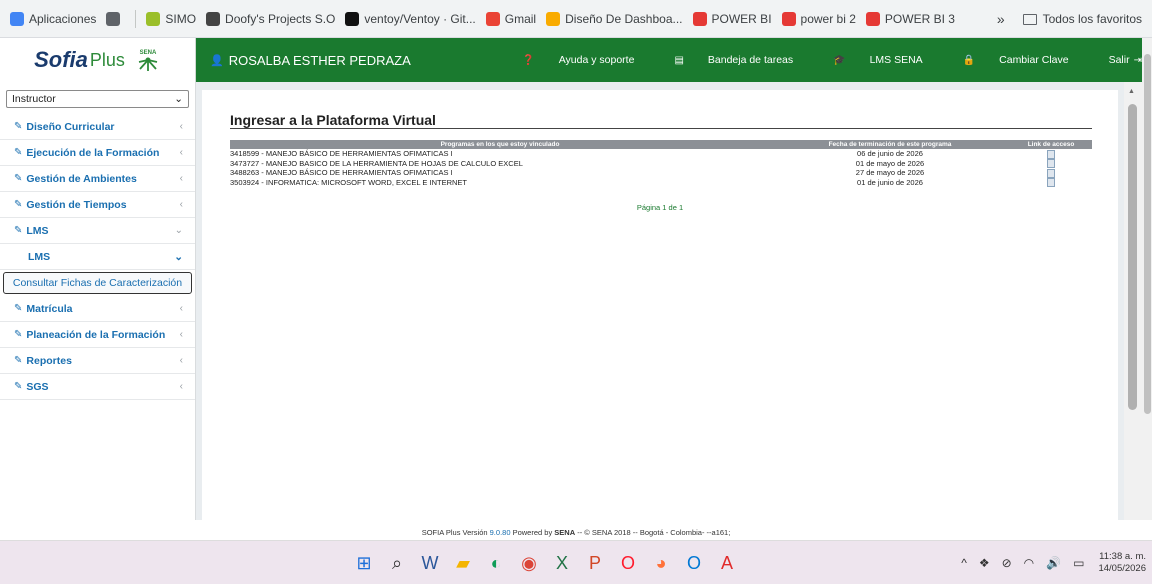 This screenshot has width=1152, height=585. Describe the element at coordinates (628, 563) in the screenshot. I see `opera-icon: O` at that location.